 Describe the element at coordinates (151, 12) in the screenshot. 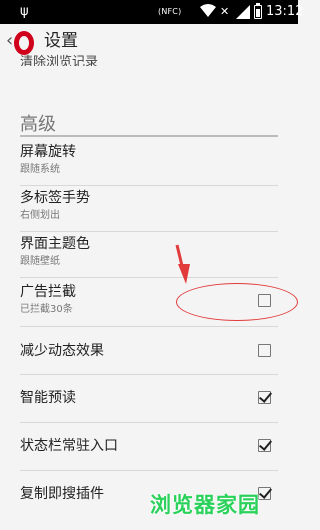

I see `status-bar: ψ (NFC) ✕ 13:12` at that location.